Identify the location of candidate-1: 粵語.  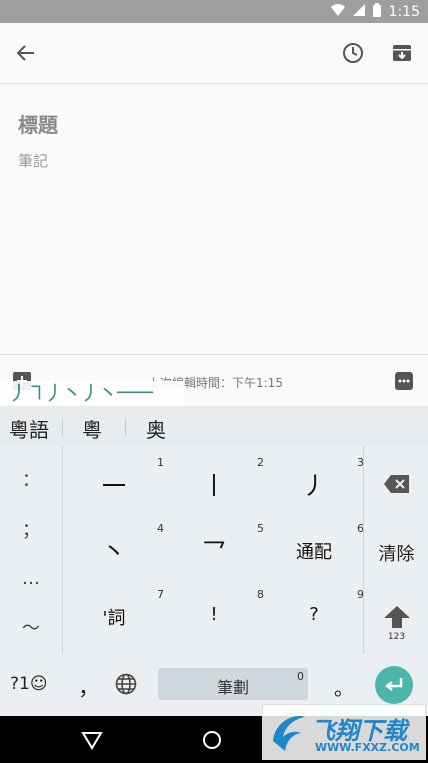
(29, 428).